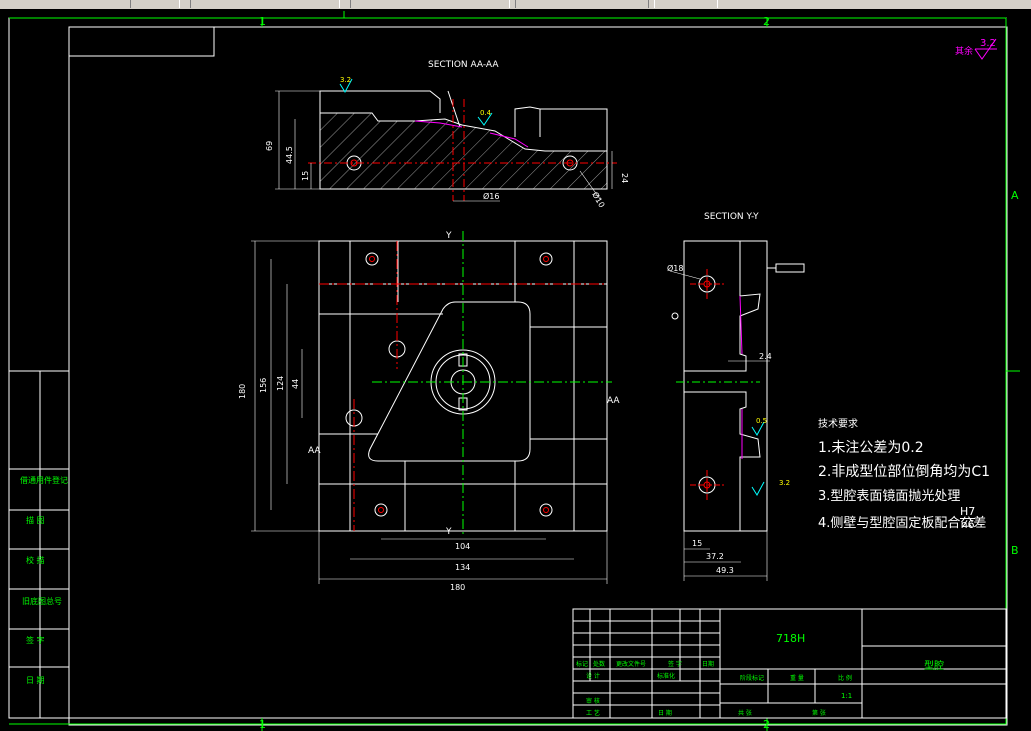 The height and width of the screenshot is (731, 1031). I want to click on tb-row-label-2: 处数, so click(599, 664).